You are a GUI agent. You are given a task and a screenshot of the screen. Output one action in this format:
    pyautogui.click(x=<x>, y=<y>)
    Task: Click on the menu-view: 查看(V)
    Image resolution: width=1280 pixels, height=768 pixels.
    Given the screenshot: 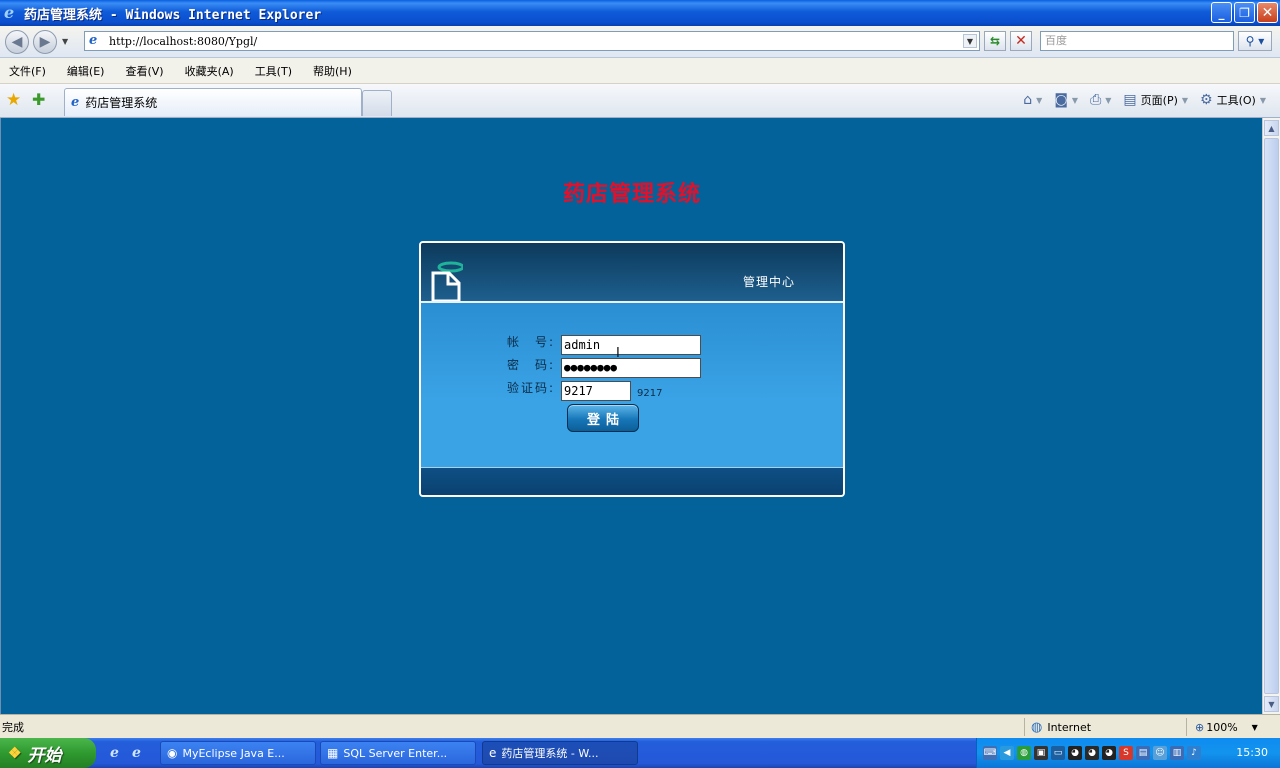 What is the action you would take?
    pyautogui.click(x=144, y=71)
    